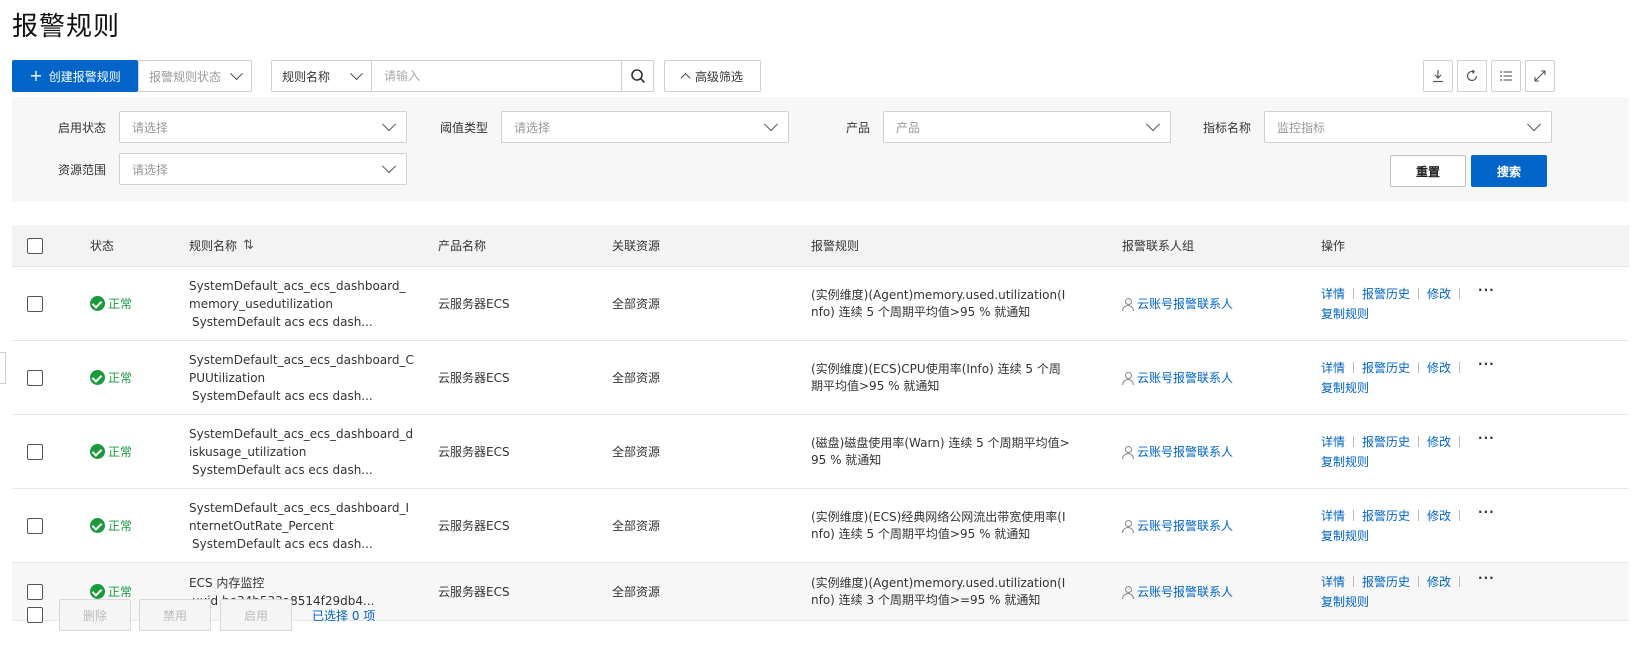  Describe the element at coordinates (35, 245) in the screenshot. I see `select-all-checkbox` at that location.